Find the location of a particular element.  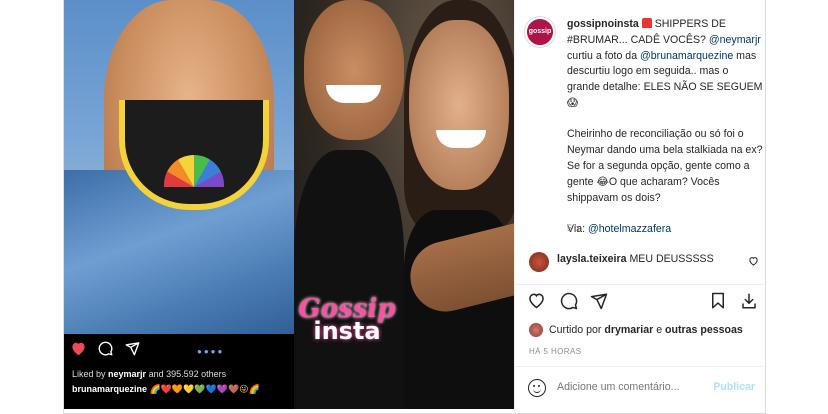

liked-others-link: outras pessoas is located at coordinates (704, 330).